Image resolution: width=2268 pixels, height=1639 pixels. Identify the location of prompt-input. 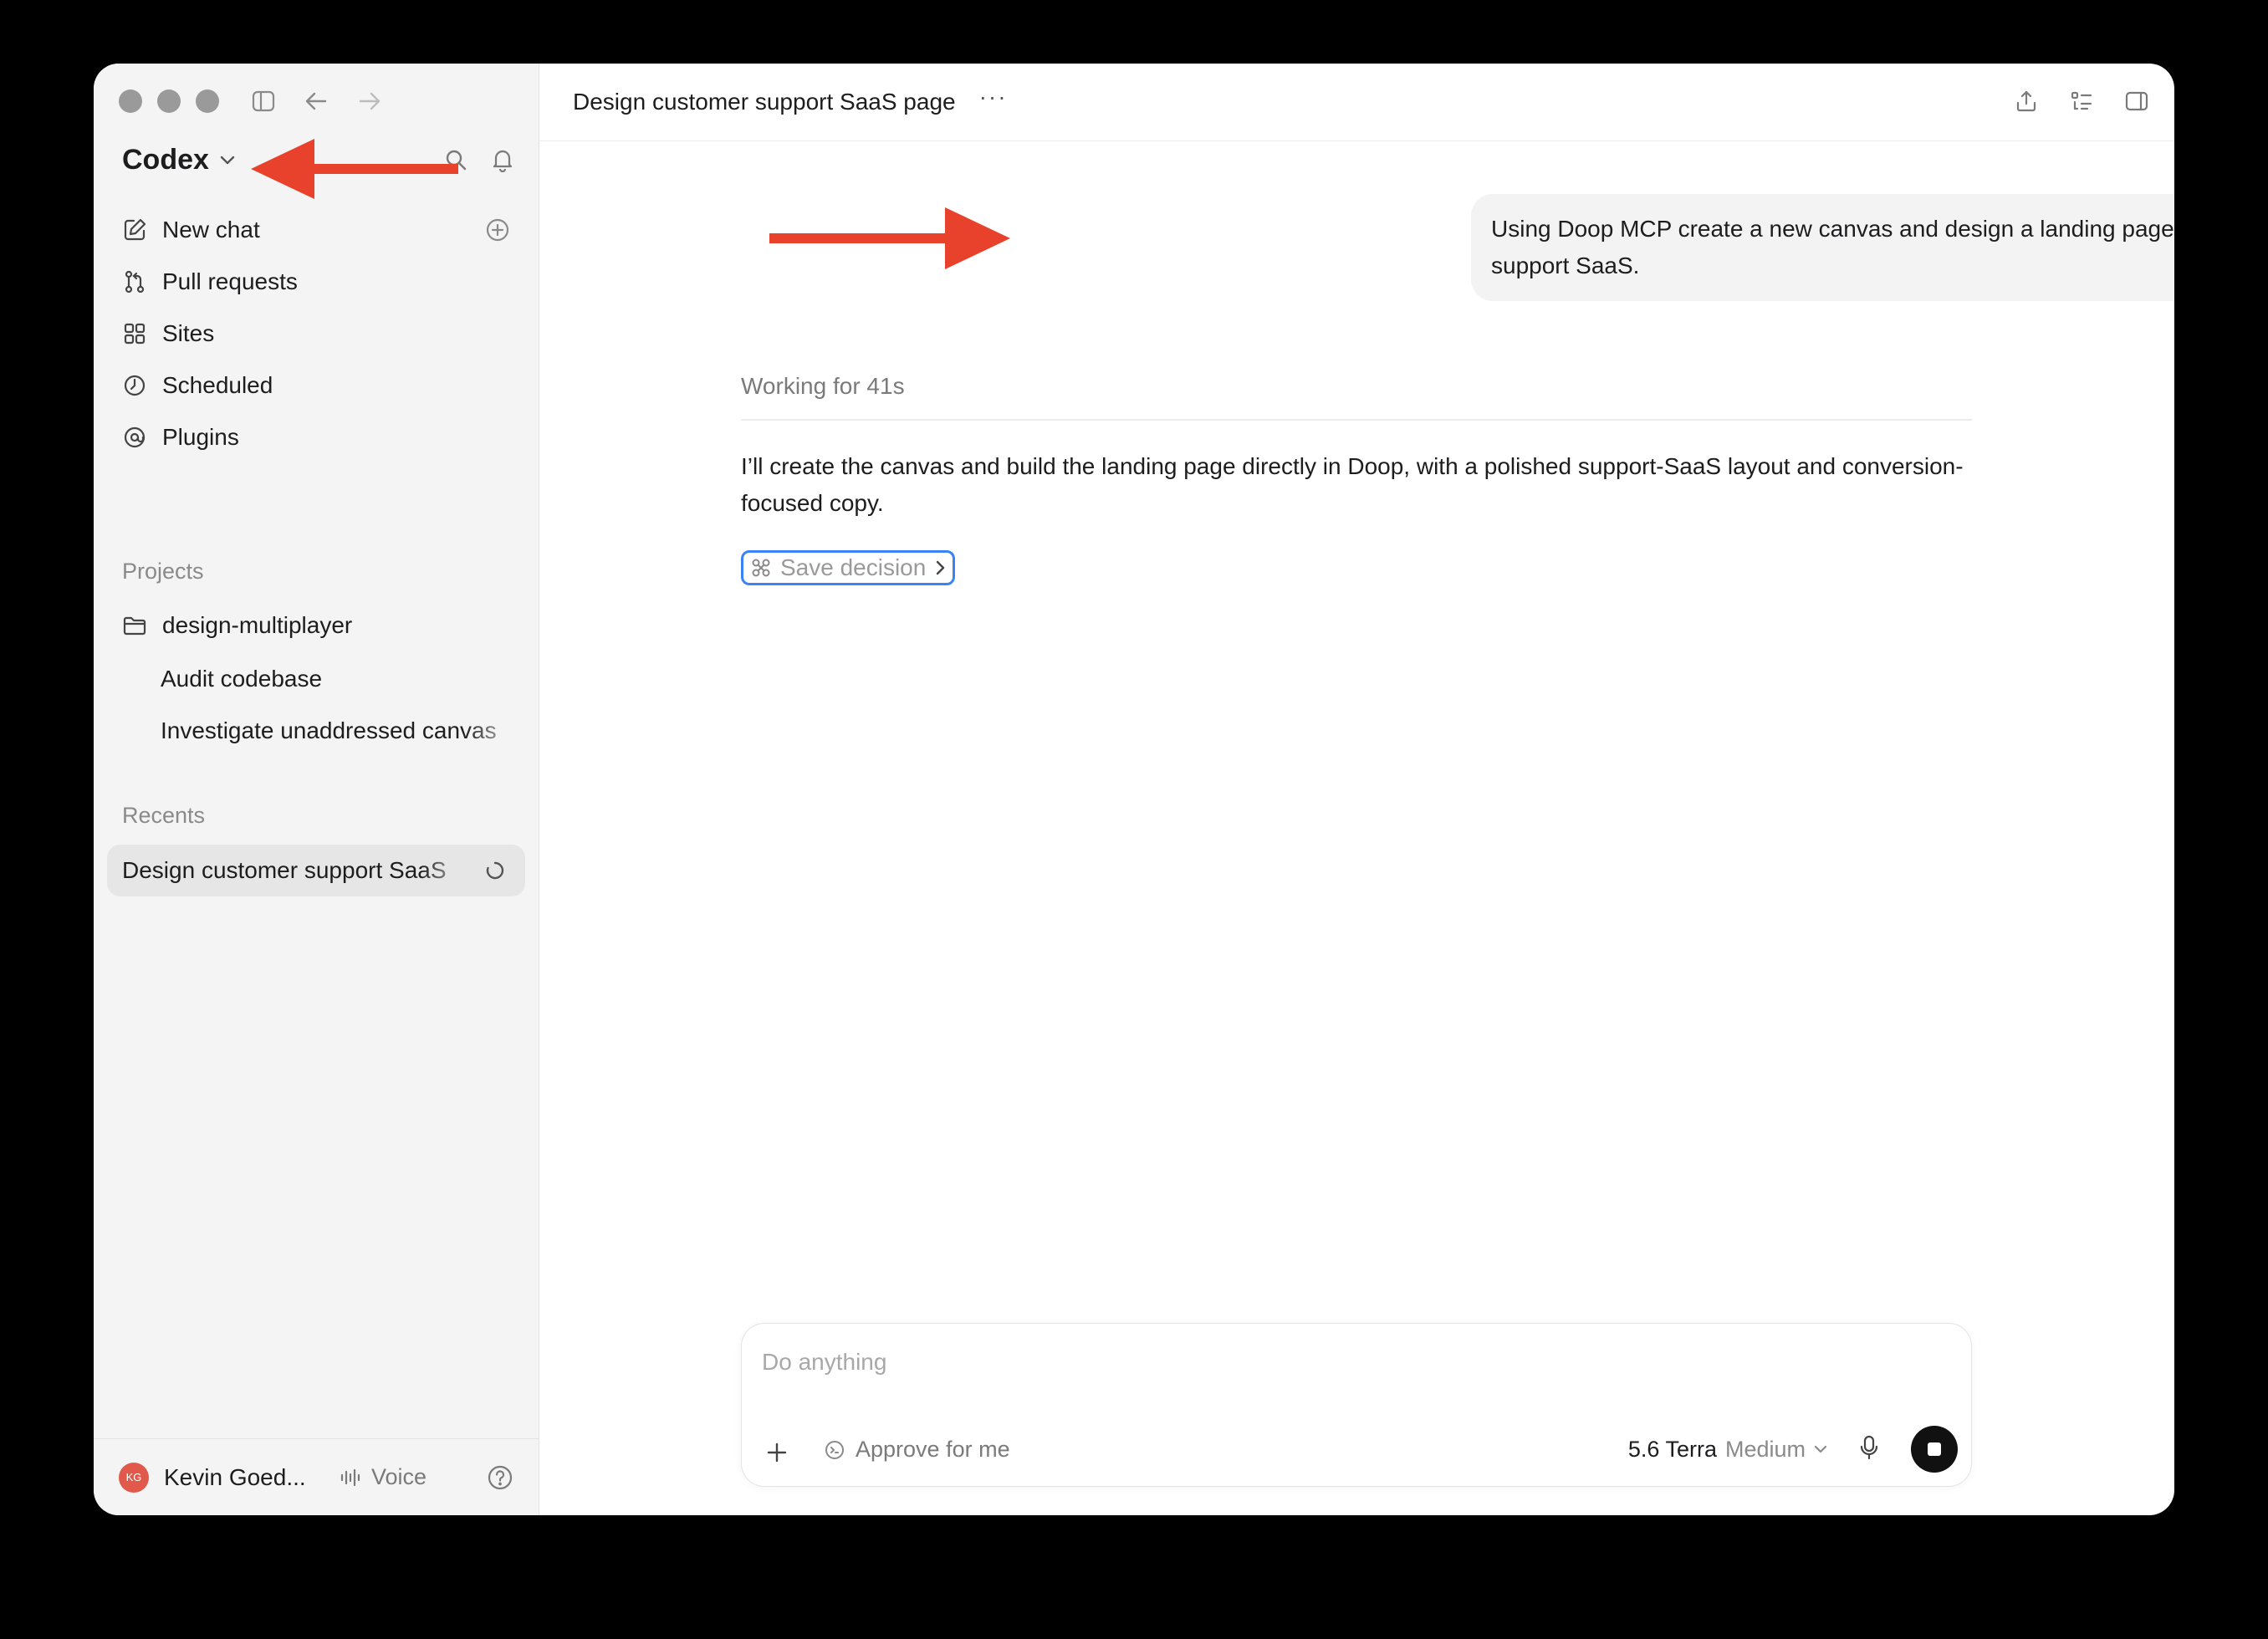
(1305, 1362).